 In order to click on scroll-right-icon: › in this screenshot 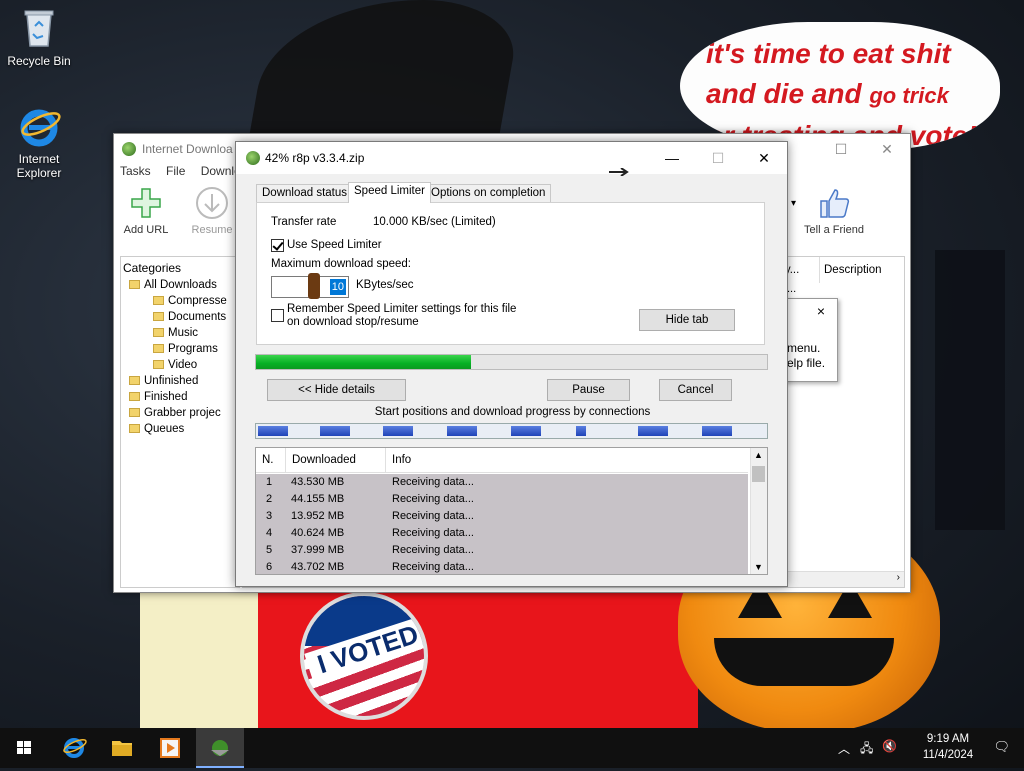, I will do `click(898, 577)`.